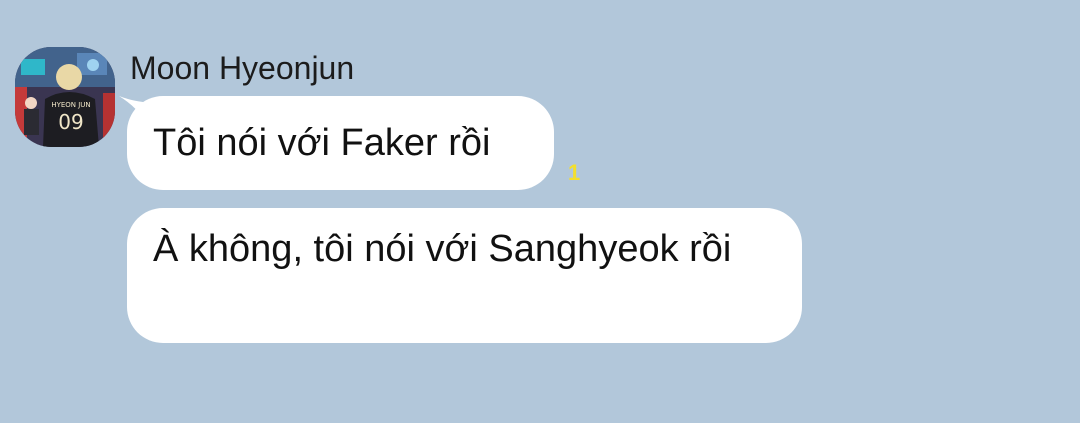 The width and height of the screenshot is (1080, 423). I want to click on message-bubble: Tôi nói với Faker rồi, so click(340, 143).